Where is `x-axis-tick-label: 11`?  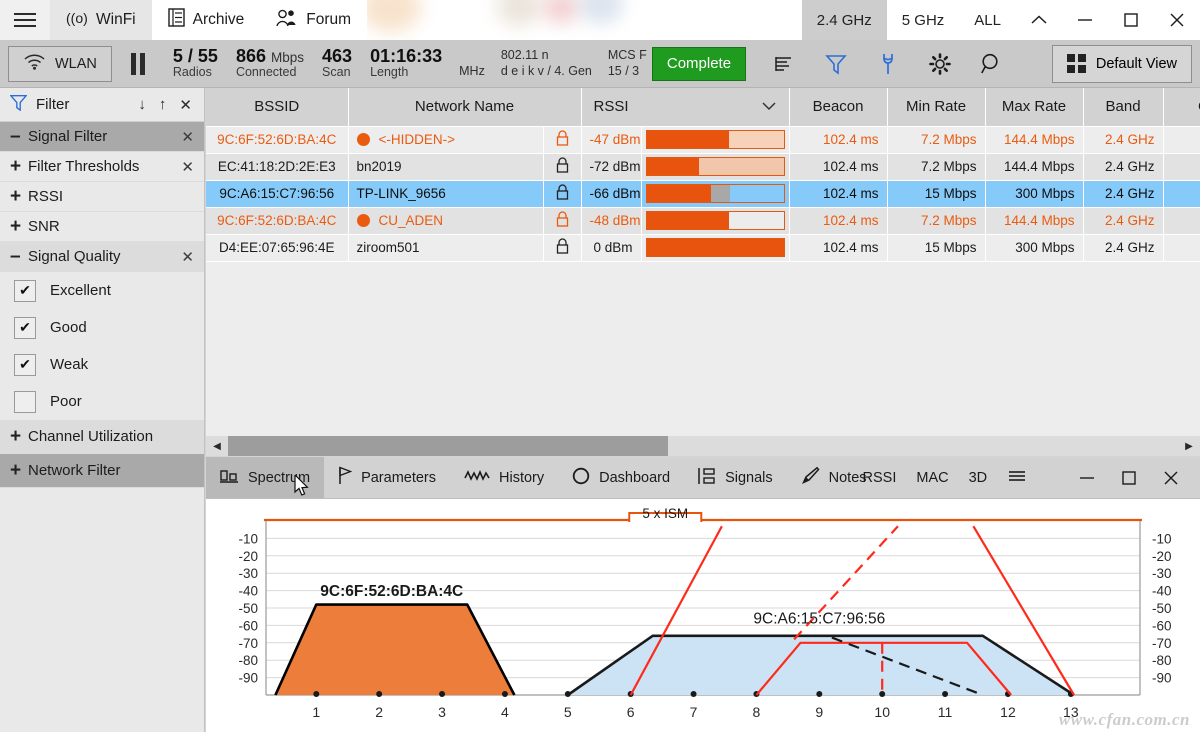
x-axis-tick-label: 11 is located at coordinates (945, 712).